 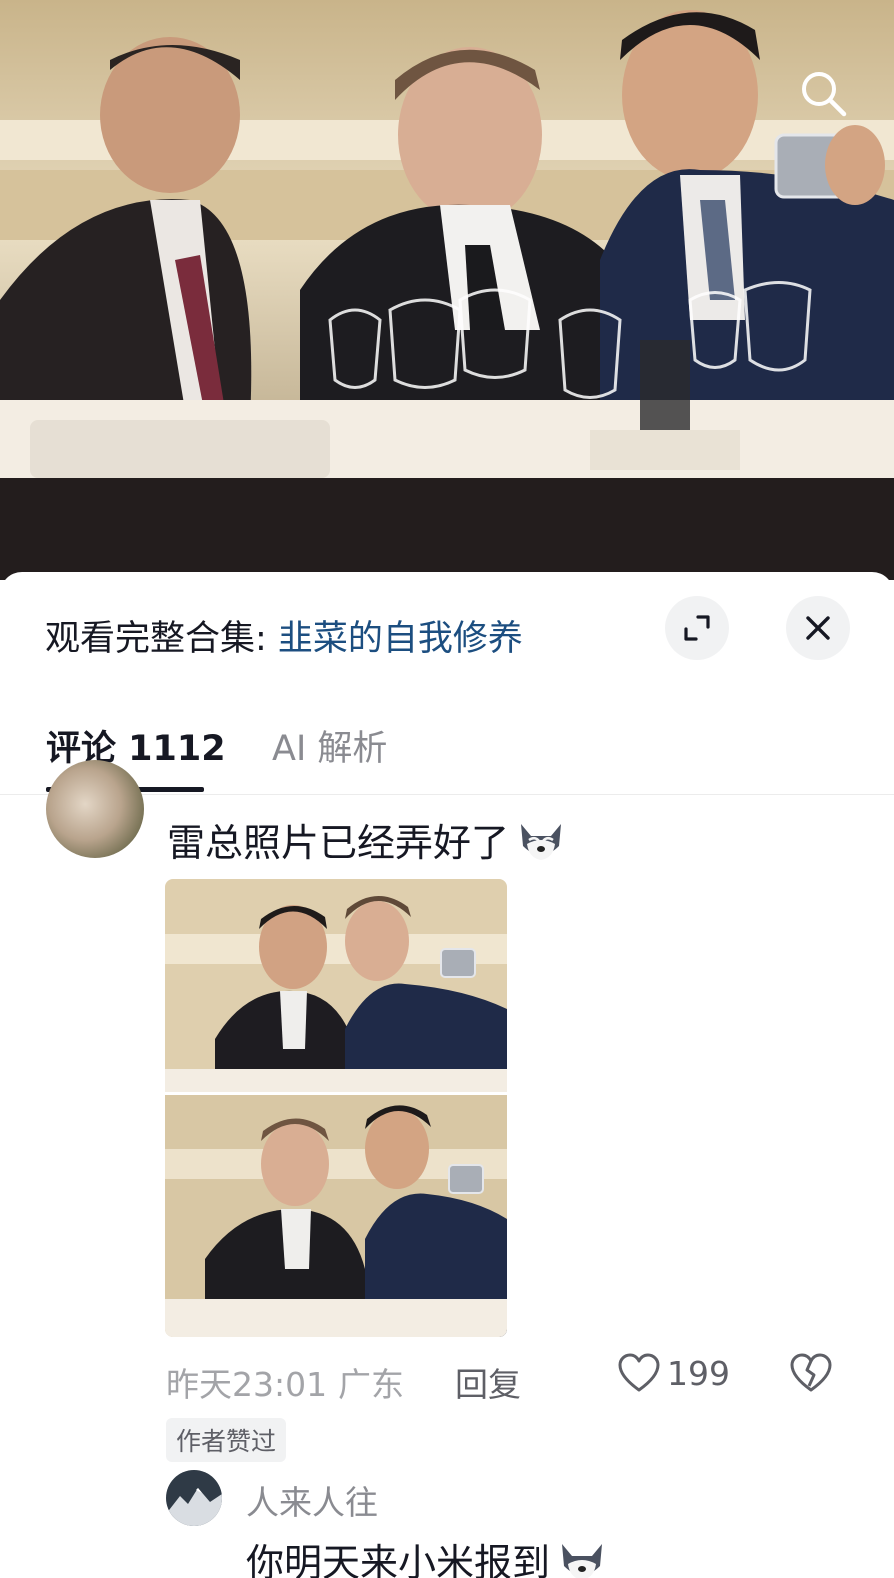 I want to click on comment-location: 广东, so click(x=371, y=1384).